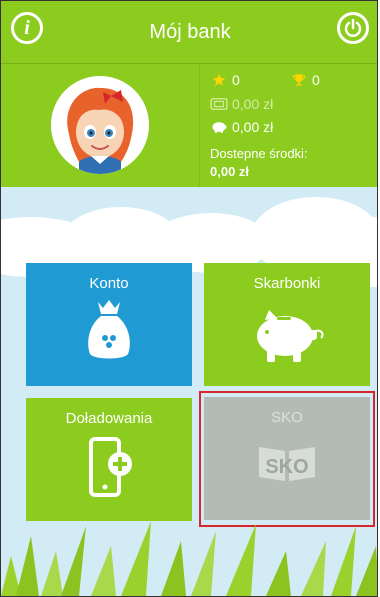 Image resolution: width=380 pixels, height=597 pixels. What do you see at coordinates (27, 28) in the screenshot?
I see `info-icon: i` at bounding box center [27, 28].